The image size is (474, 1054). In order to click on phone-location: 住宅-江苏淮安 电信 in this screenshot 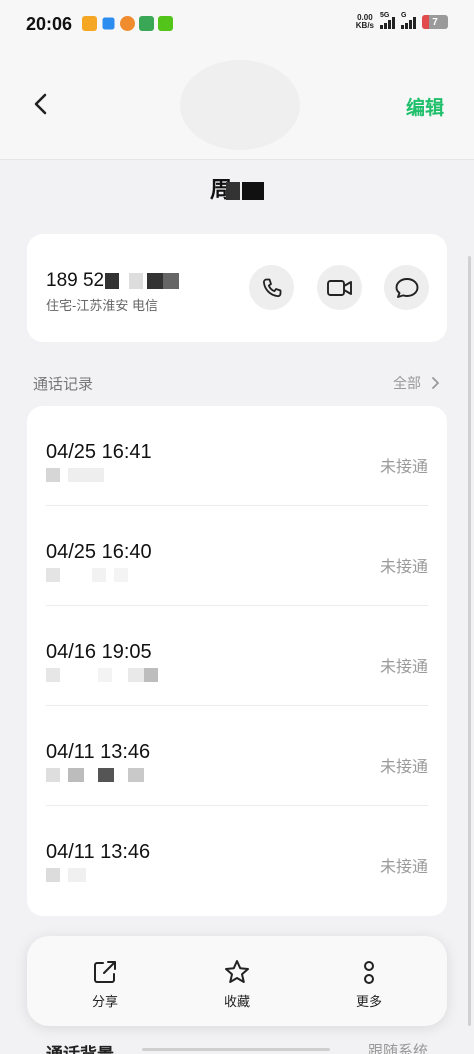, I will do `click(102, 305)`.